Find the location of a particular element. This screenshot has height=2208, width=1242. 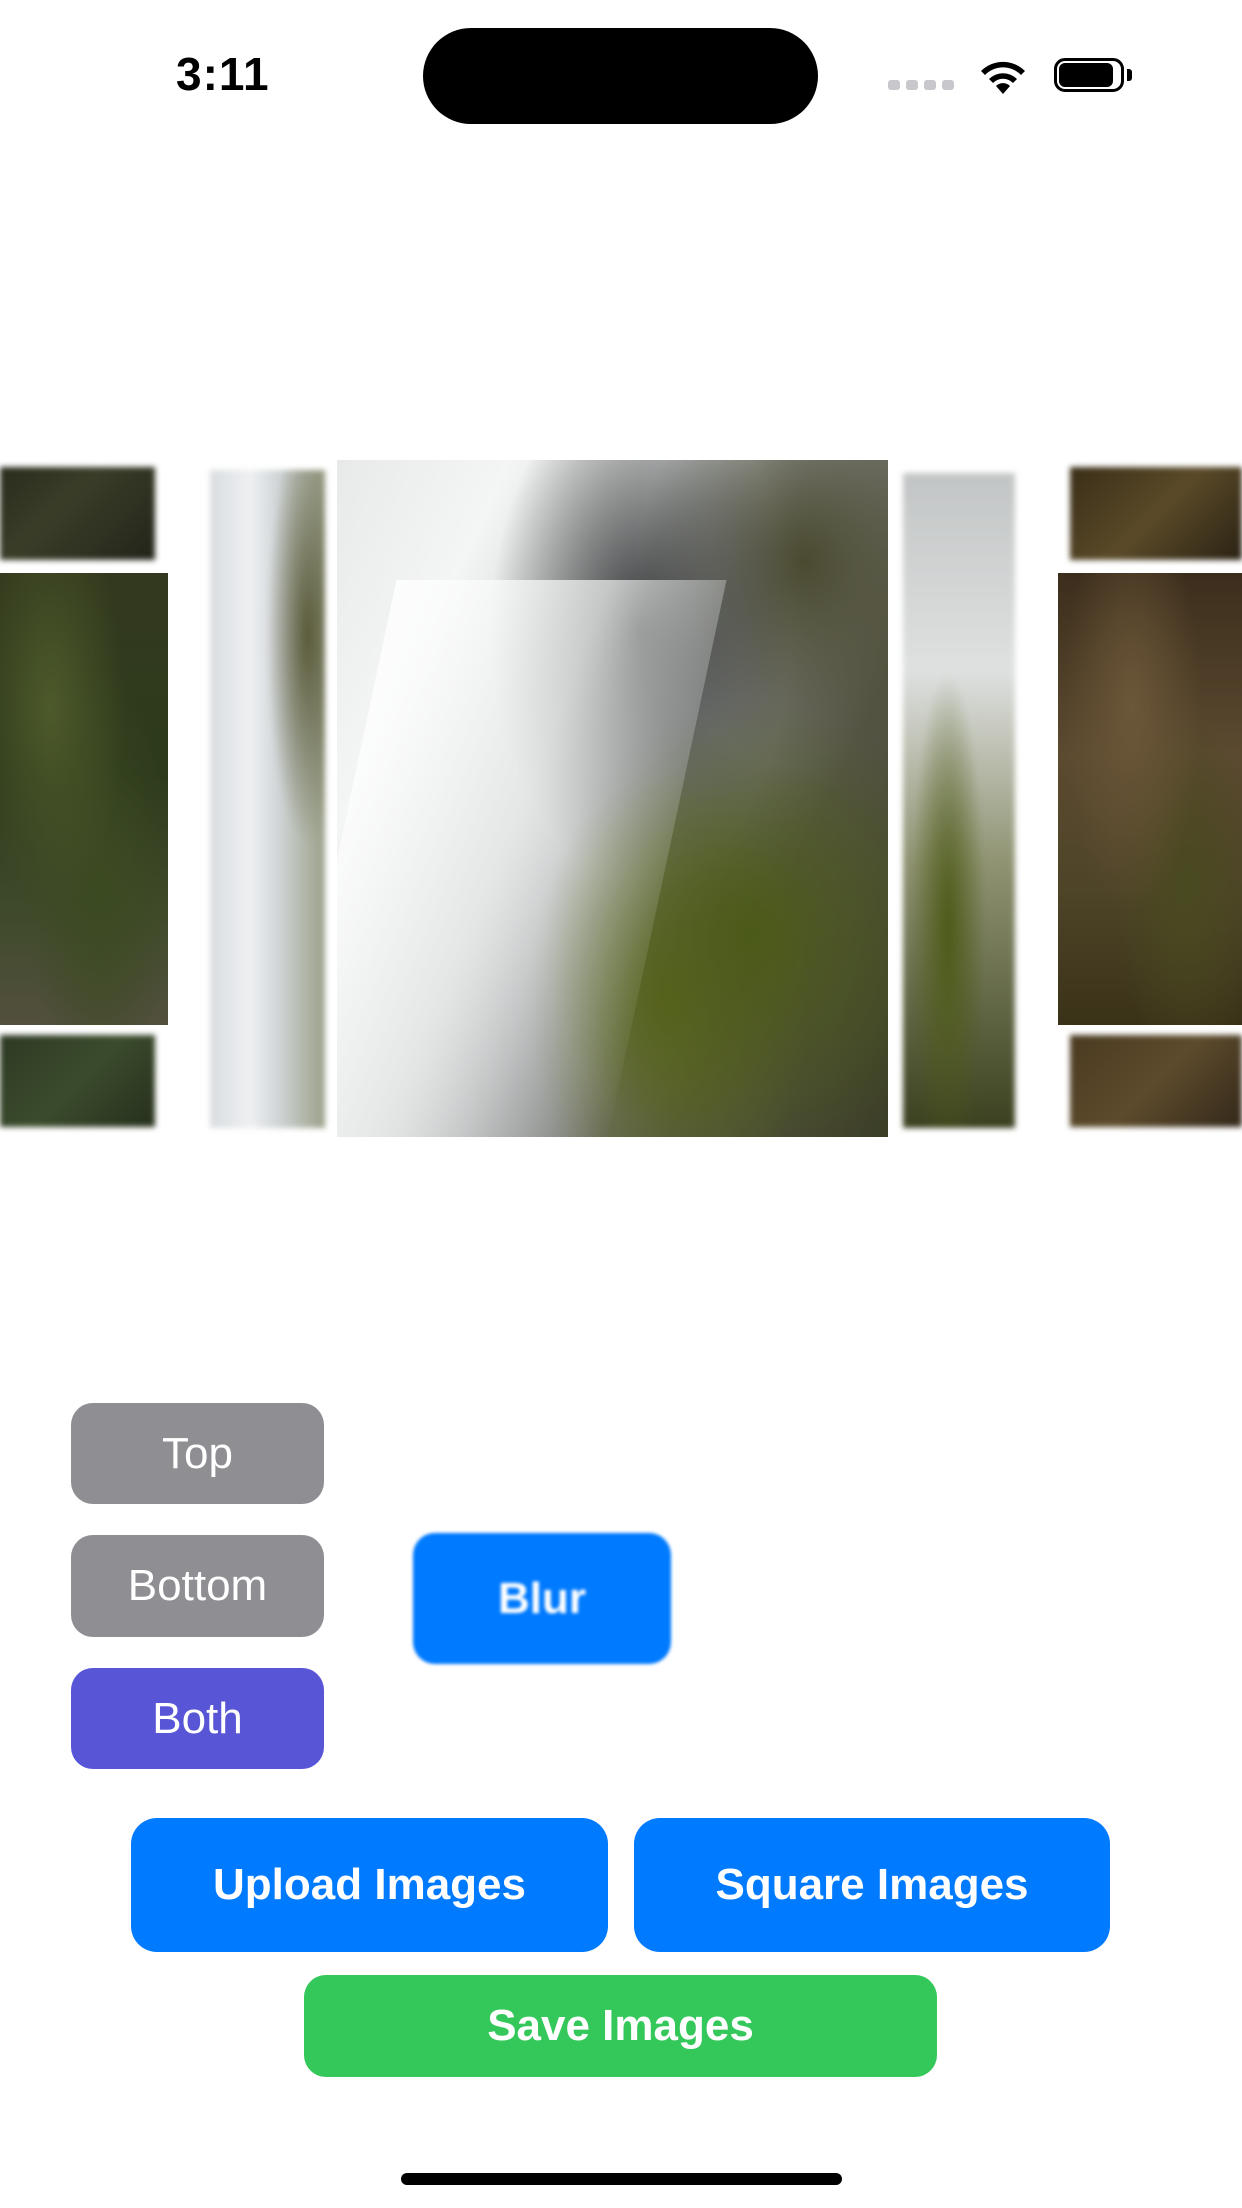

carousel-image-right-top is located at coordinates (1156, 513).